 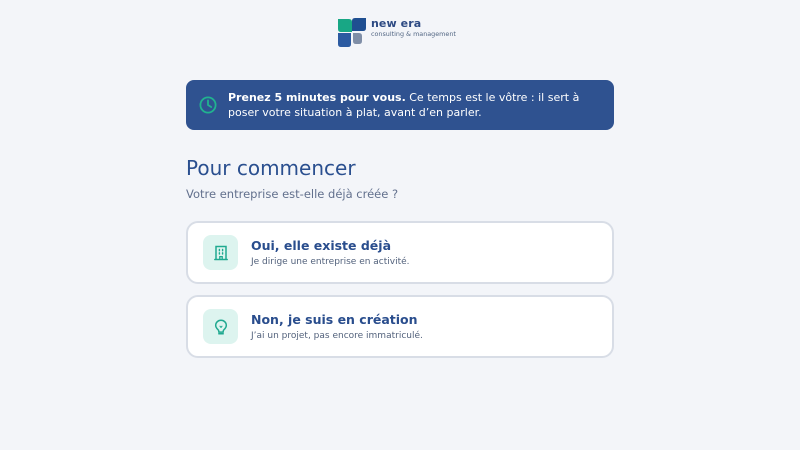 I want to click on banner-emphasis: Prenez 5 minutes pour vous., so click(x=317, y=97).